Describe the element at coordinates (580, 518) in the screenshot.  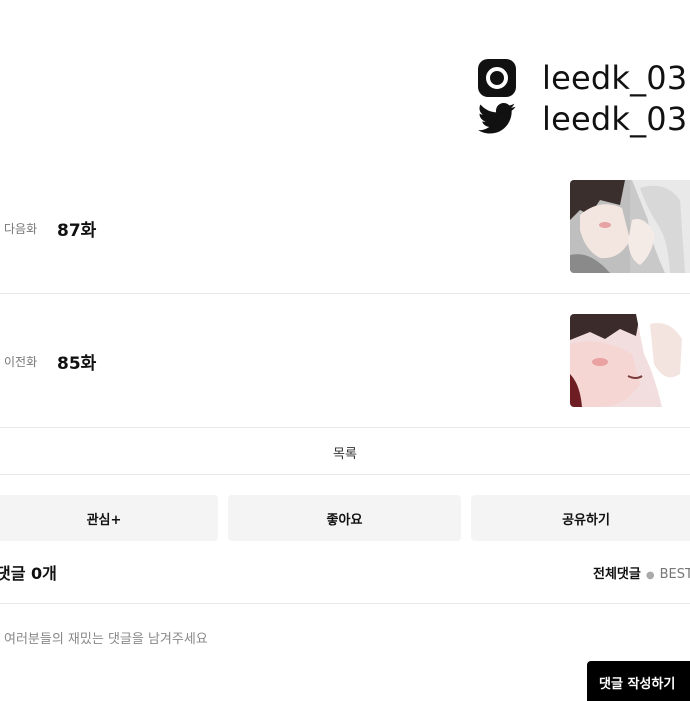
I see `share-button: 공유하기` at that location.